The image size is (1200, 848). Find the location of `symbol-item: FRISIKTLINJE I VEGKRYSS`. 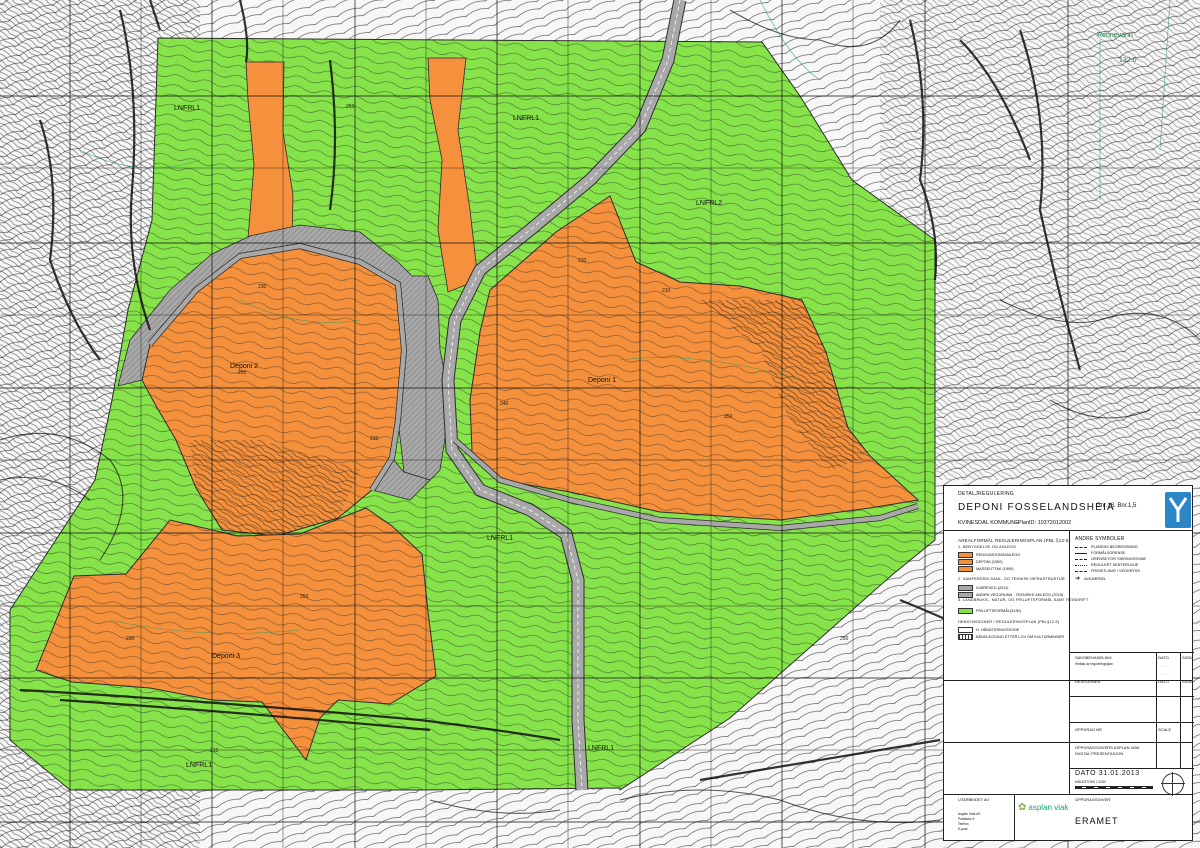

symbol-item: FRISIKTLINJE I VEGKRYSS is located at coordinates (1107, 571).